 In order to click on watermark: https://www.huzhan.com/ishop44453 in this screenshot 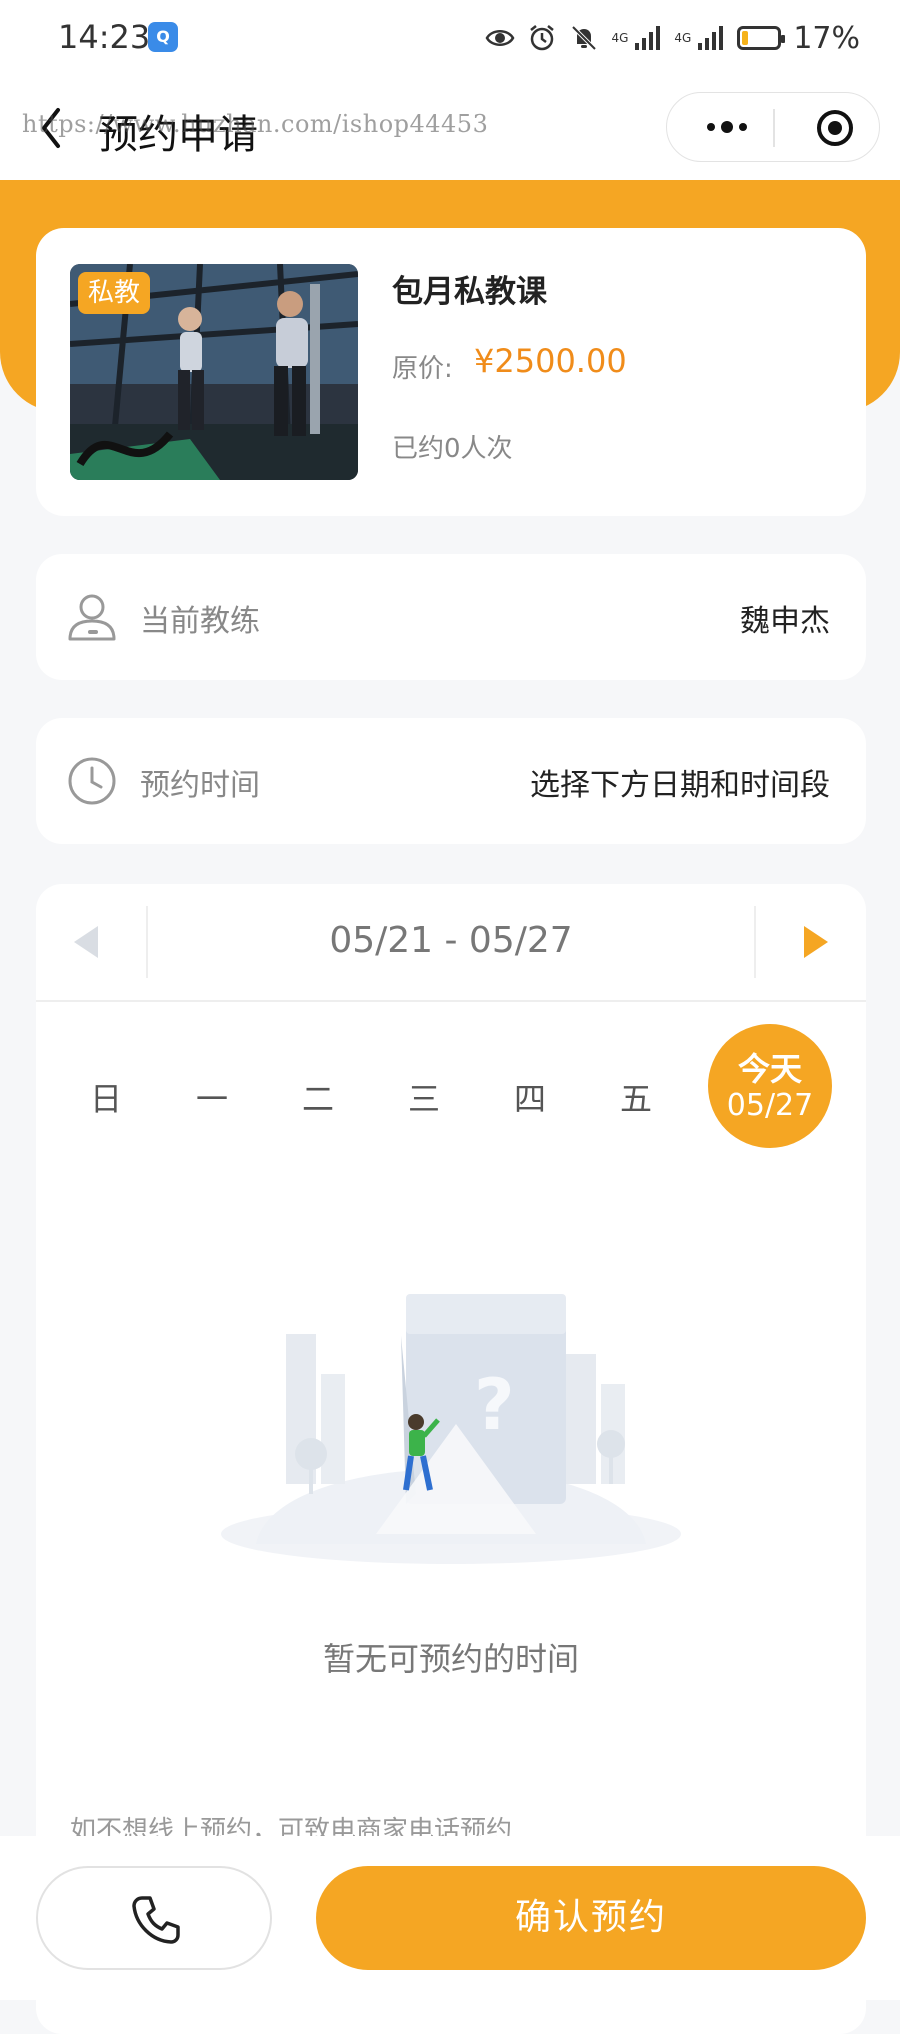, I will do `click(255, 124)`.